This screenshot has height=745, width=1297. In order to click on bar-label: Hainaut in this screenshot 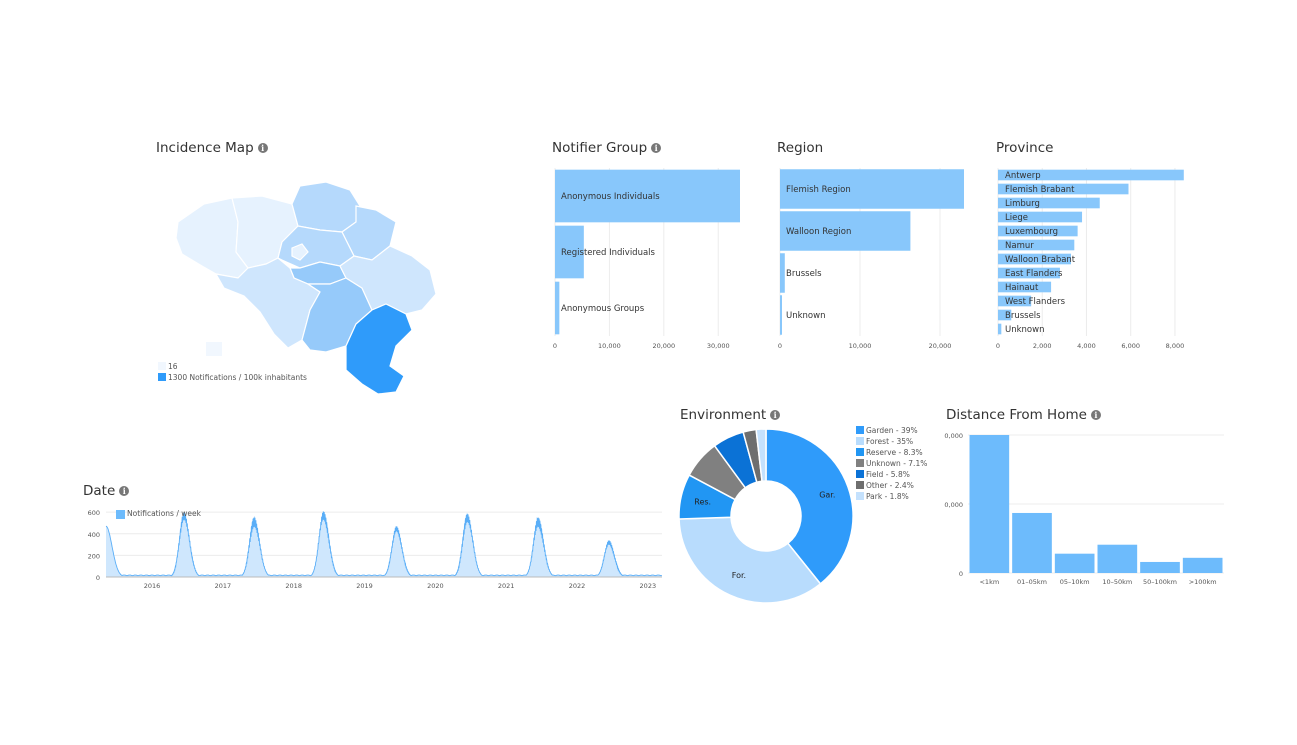, I will do `click(1022, 288)`.